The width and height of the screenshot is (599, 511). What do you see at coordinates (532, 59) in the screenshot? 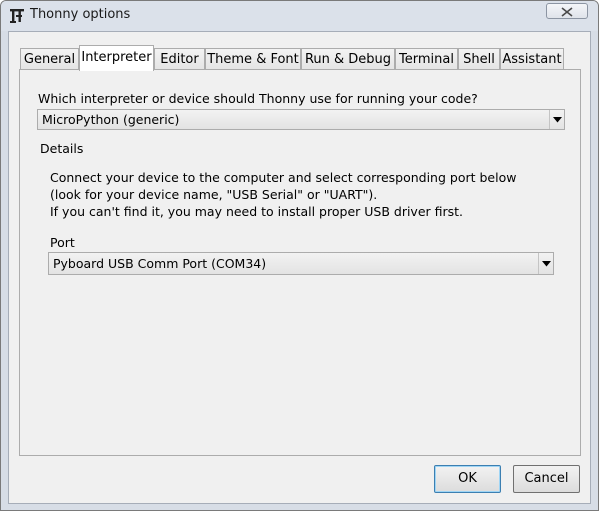
I see `tab-assistant: Assistant` at bounding box center [532, 59].